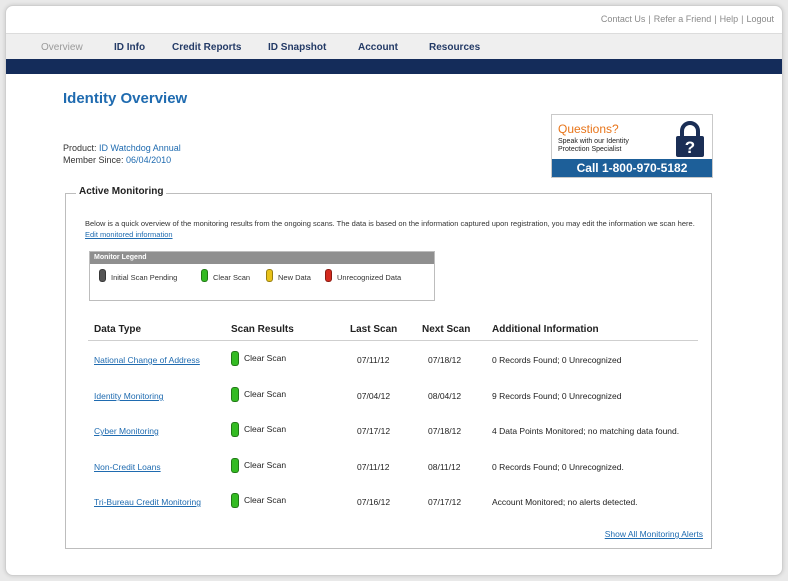  I want to click on nav-id-snapshot: ID Snapshot, so click(297, 47).